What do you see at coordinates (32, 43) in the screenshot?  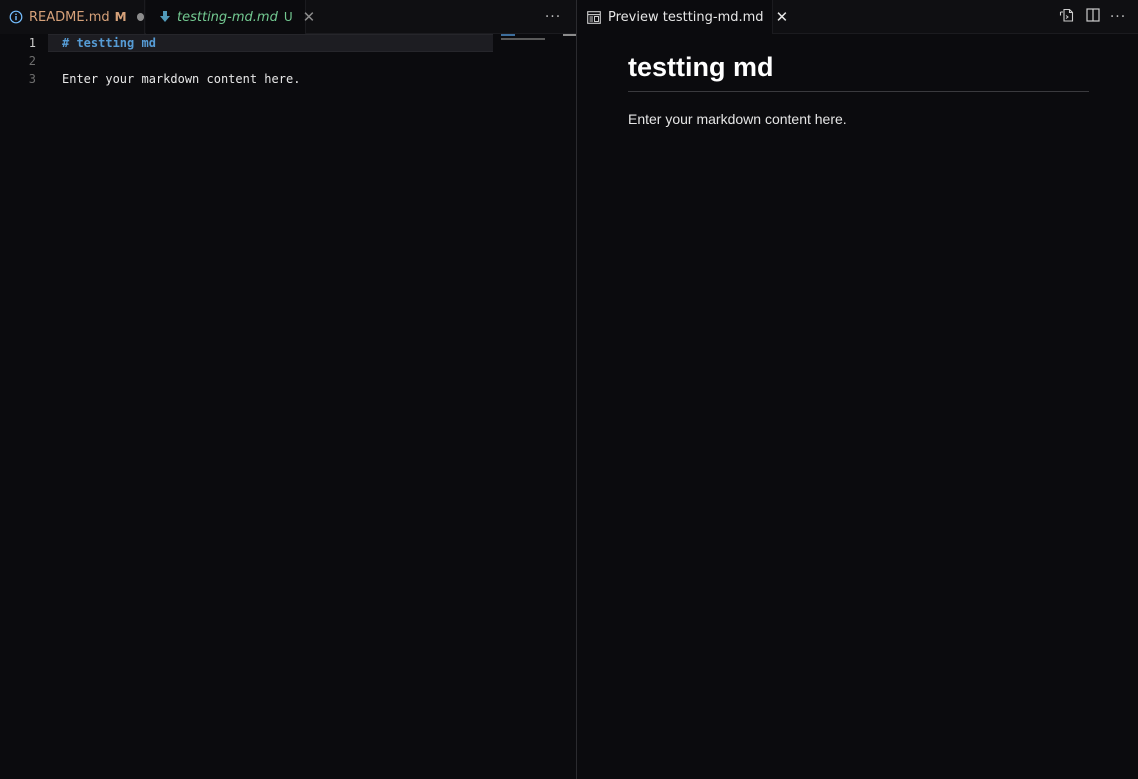 I see `line-number: 1` at bounding box center [32, 43].